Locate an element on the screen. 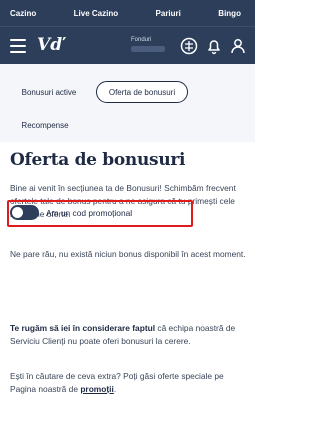 This screenshot has height=437, width=320. bonus-icon is located at coordinates (189, 46).